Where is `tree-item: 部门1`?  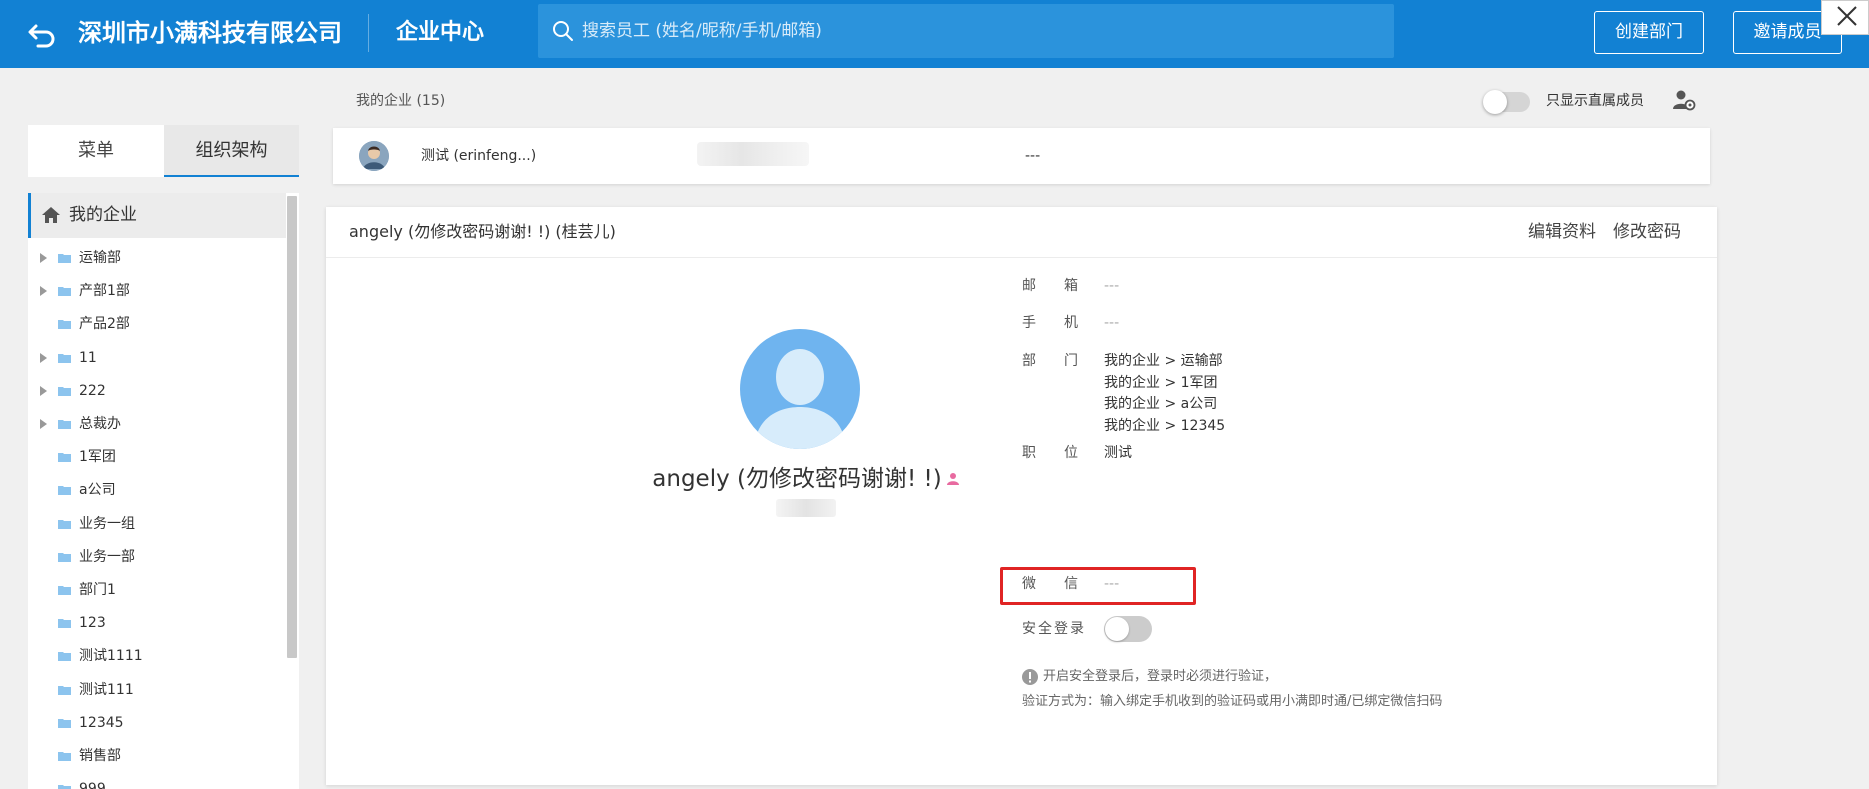 tree-item: 部门1 is located at coordinates (157, 590).